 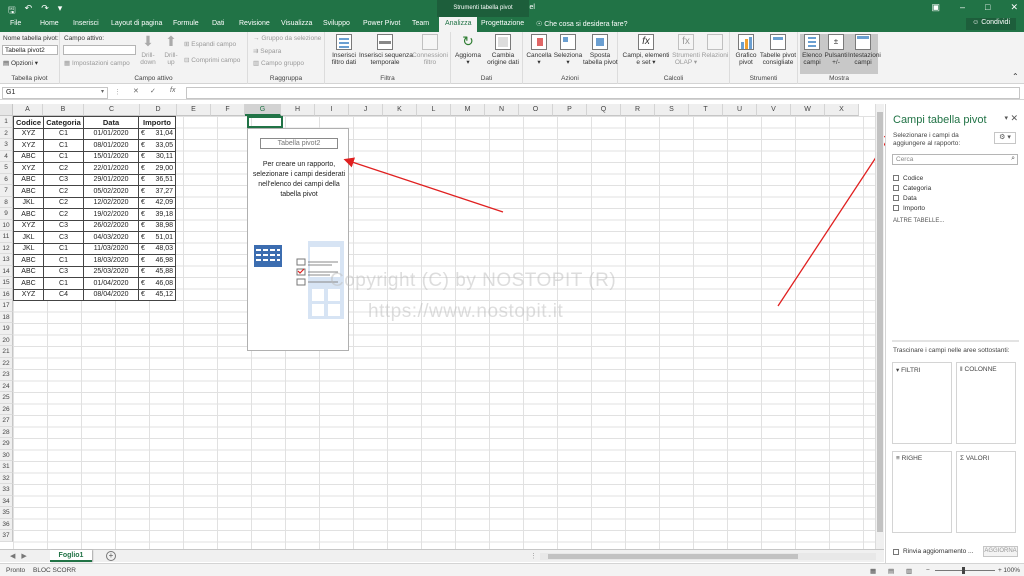 What do you see at coordinates (434, 110) in the screenshot?
I see `column-header-l: L` at bounding box center [434, 110].